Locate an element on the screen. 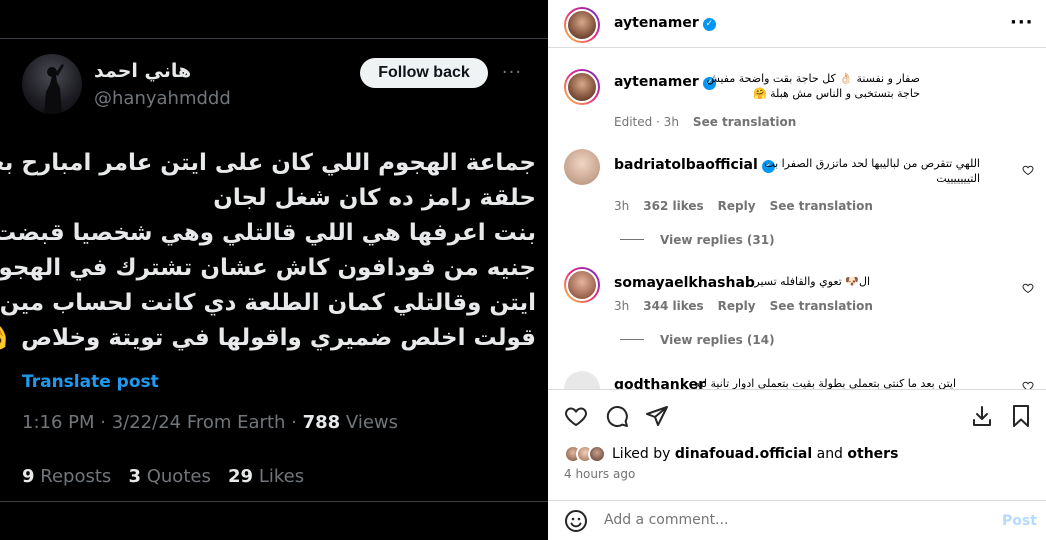  edited-time: Edited · 3h is located at coordinates (646, 122).